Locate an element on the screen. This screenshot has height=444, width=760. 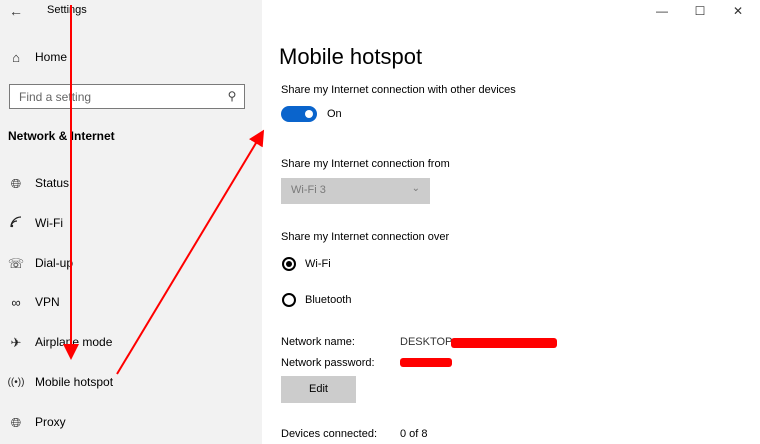
search-icon: ⚲ is located at coordinates (232, 96).